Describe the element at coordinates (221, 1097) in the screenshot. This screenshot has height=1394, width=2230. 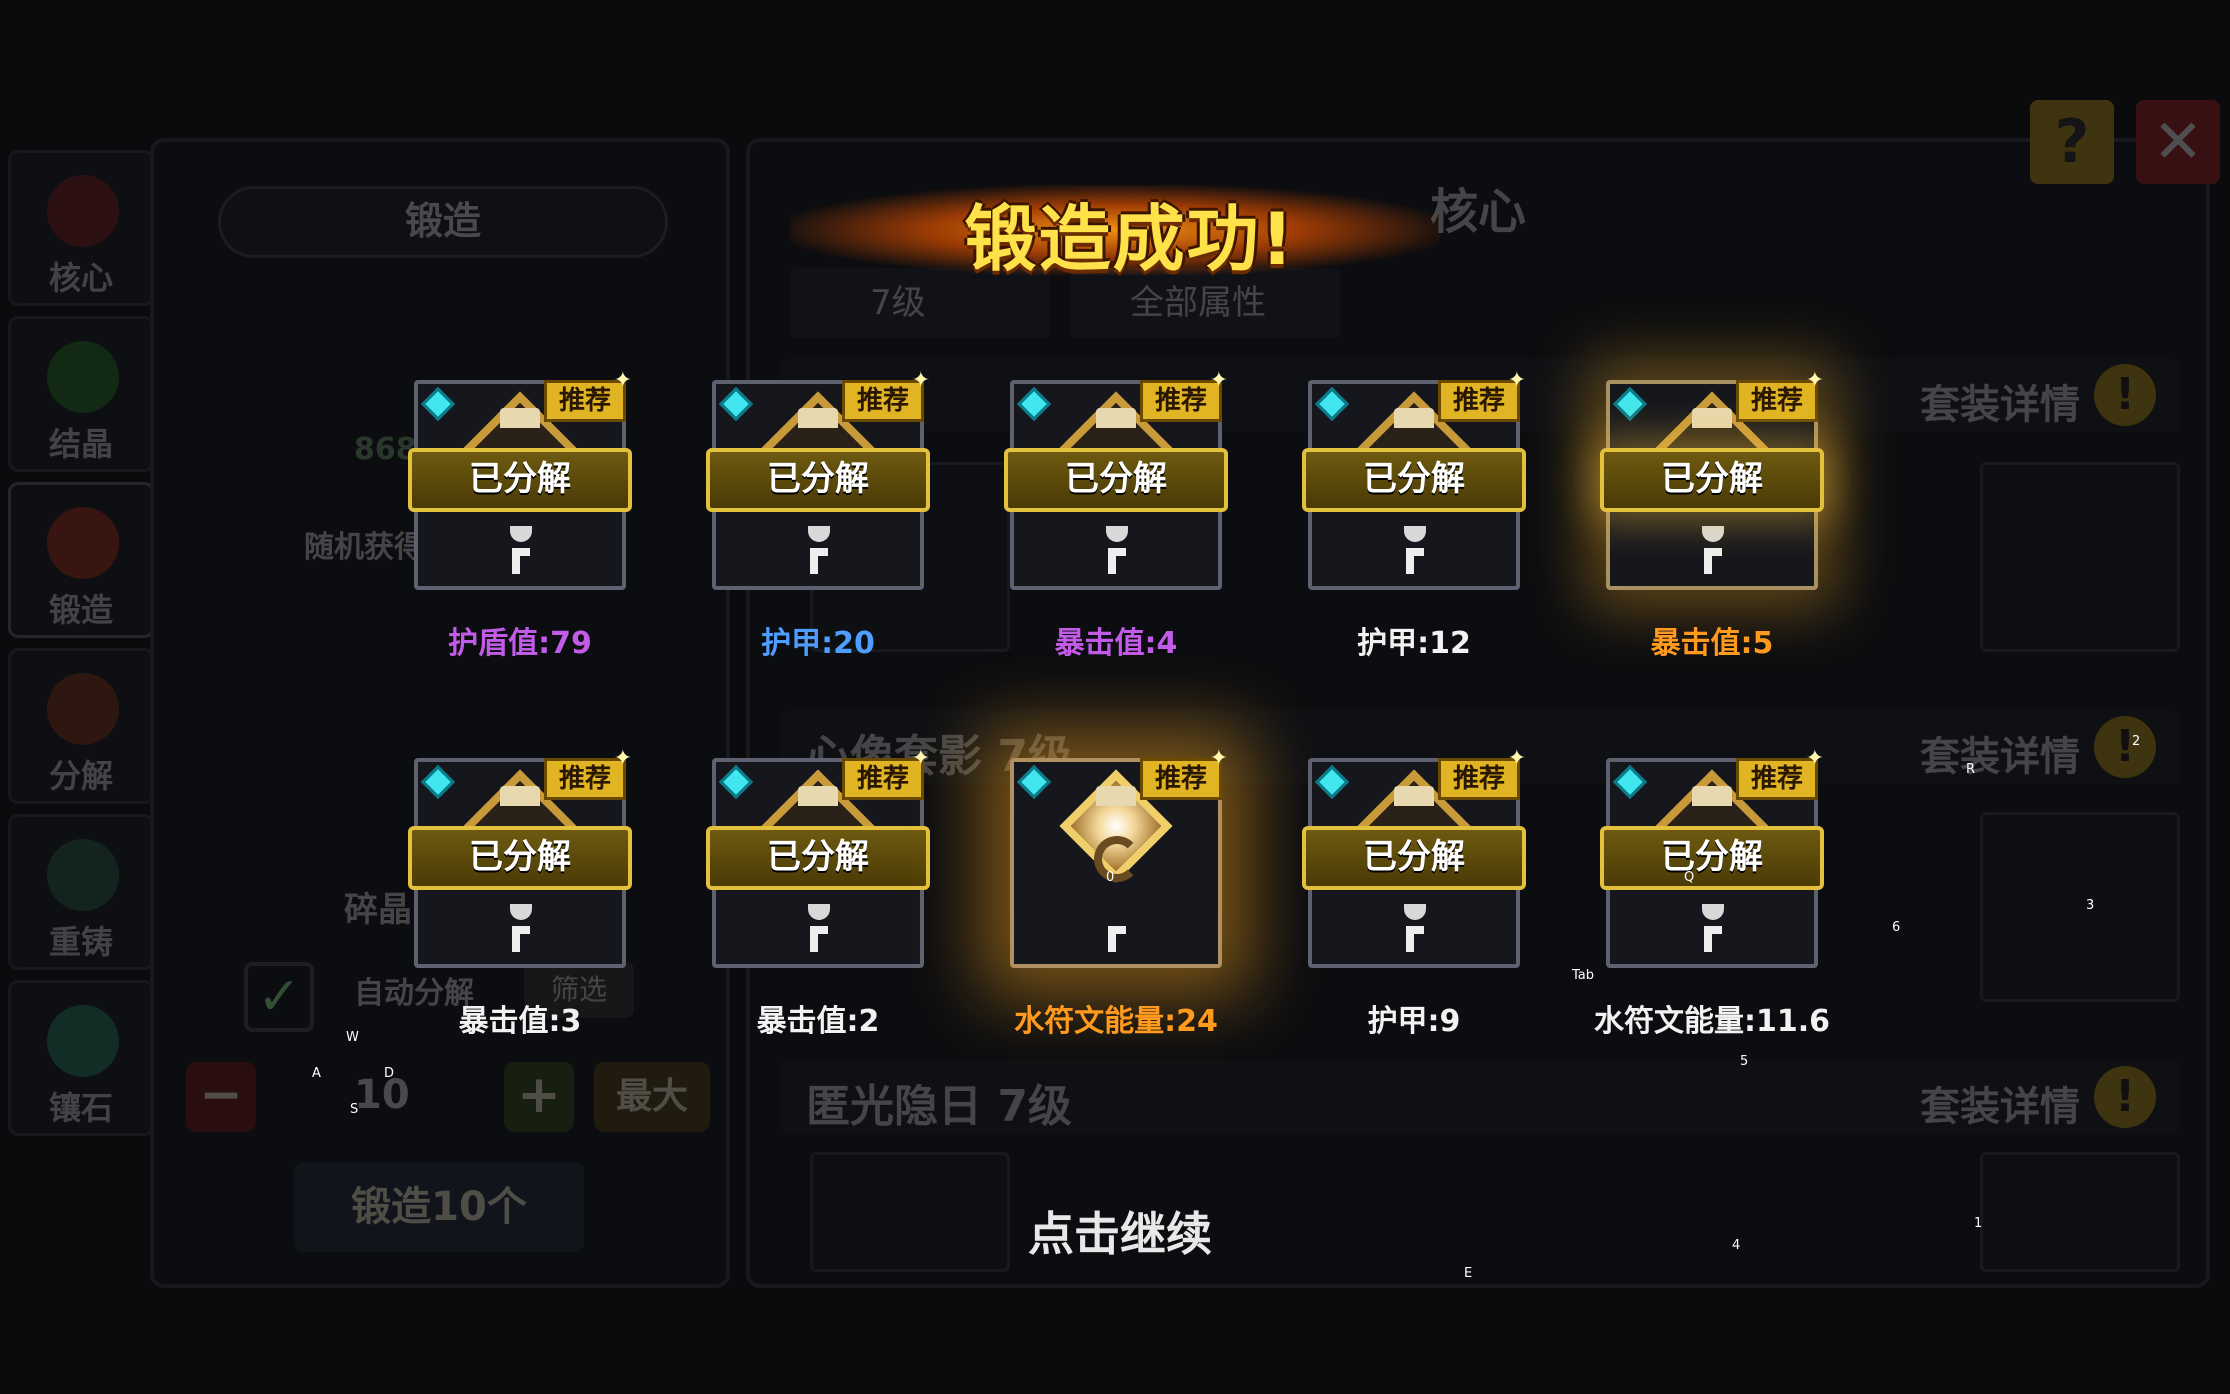
I see `minus-button: −` at that location.